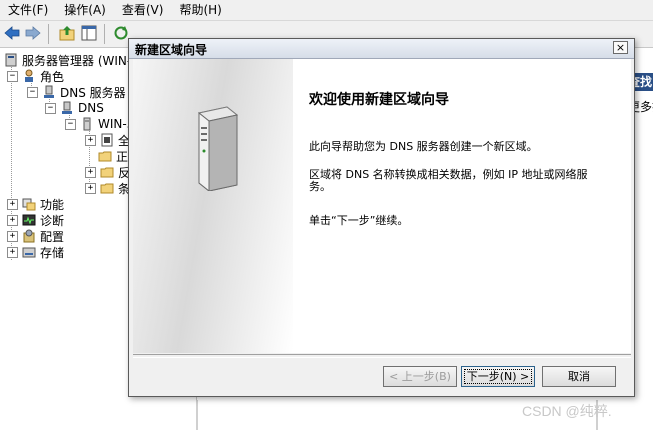  What do you see at coordinates (52, 204) in the screenshot?
I see `tree-label: 功能` at bounding box center [52, 204].